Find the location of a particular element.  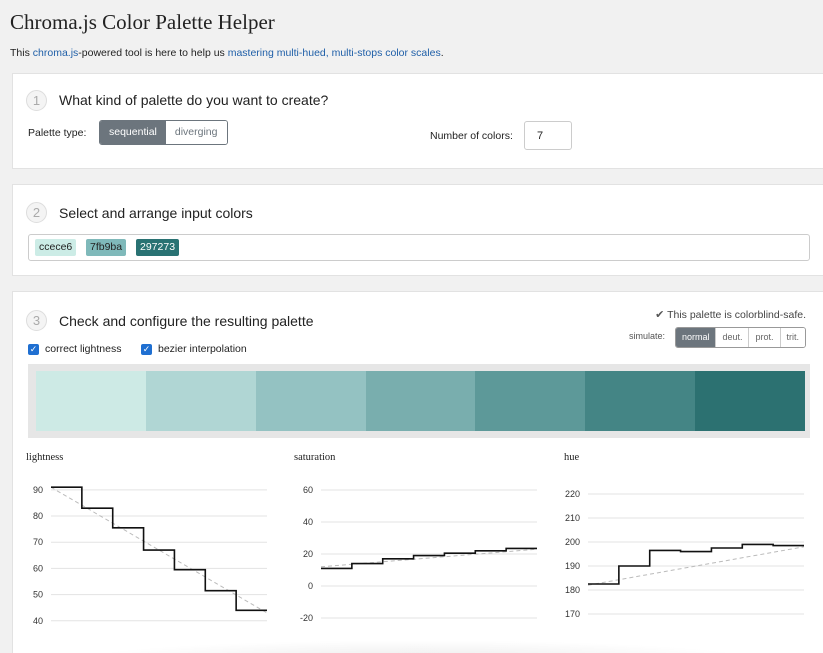

subtitle-text: This is located at coordinates (21, 53).